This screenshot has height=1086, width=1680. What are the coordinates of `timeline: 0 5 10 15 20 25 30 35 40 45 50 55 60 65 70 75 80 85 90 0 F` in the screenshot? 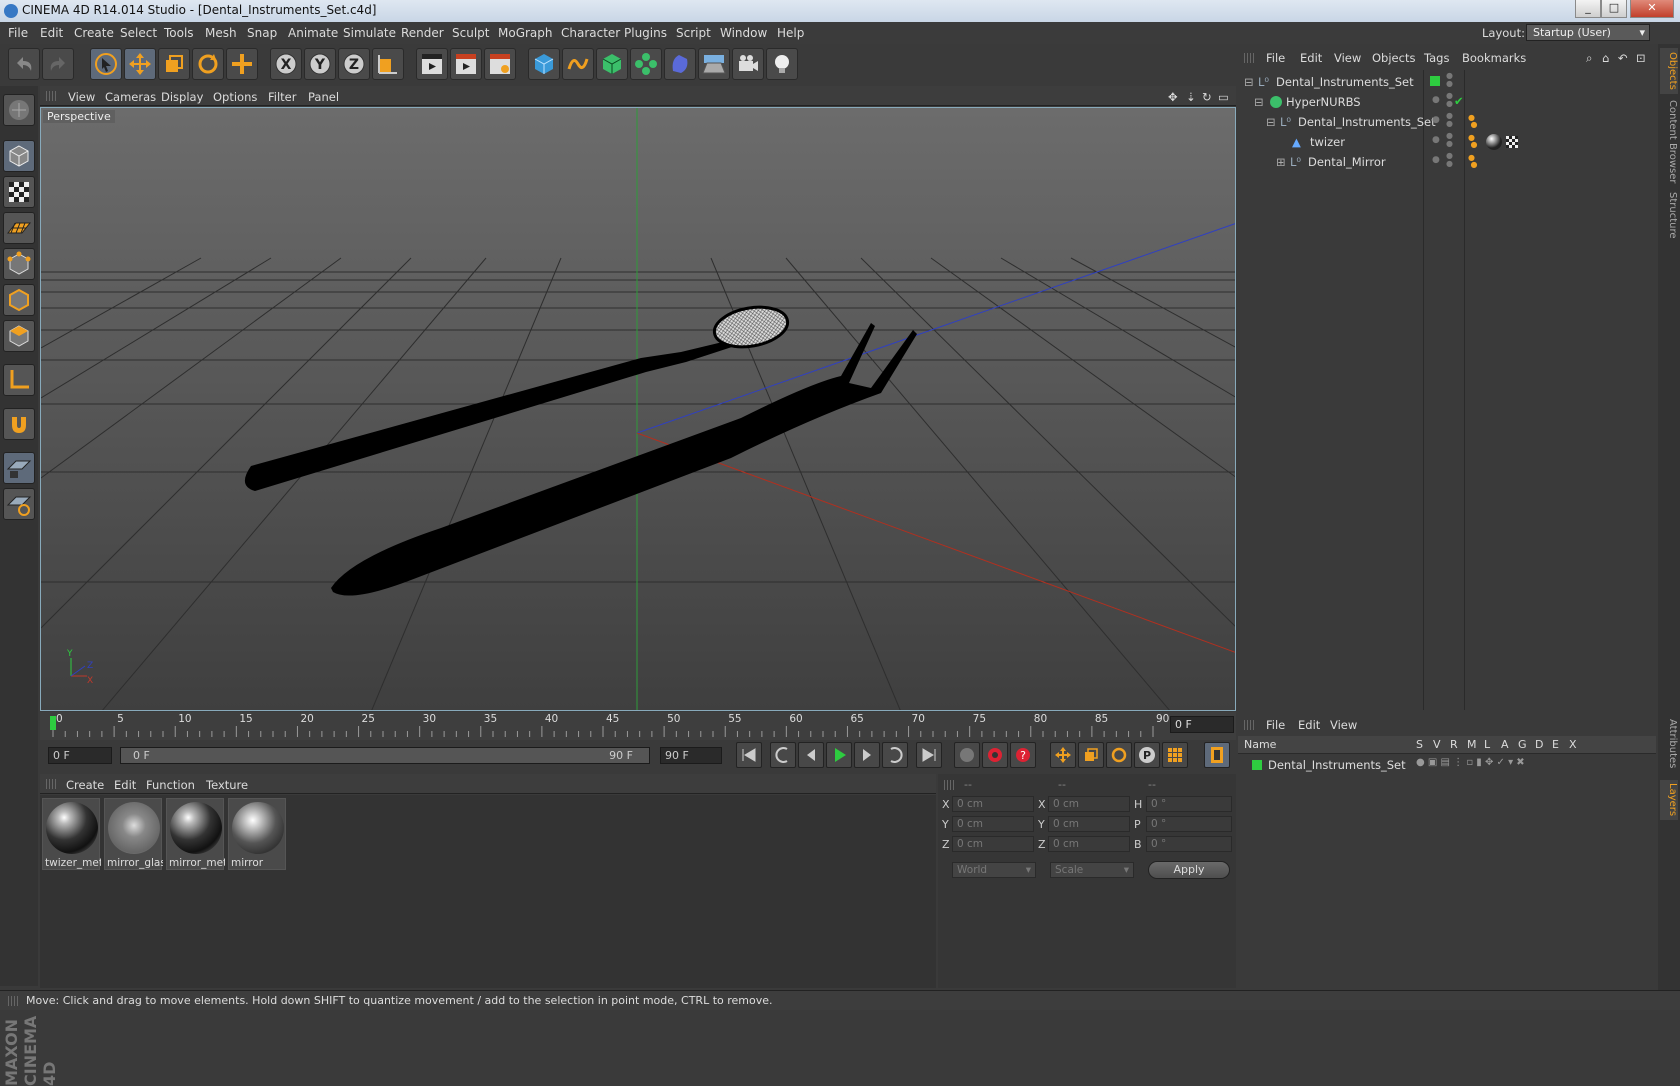 It's located at (638, 726).